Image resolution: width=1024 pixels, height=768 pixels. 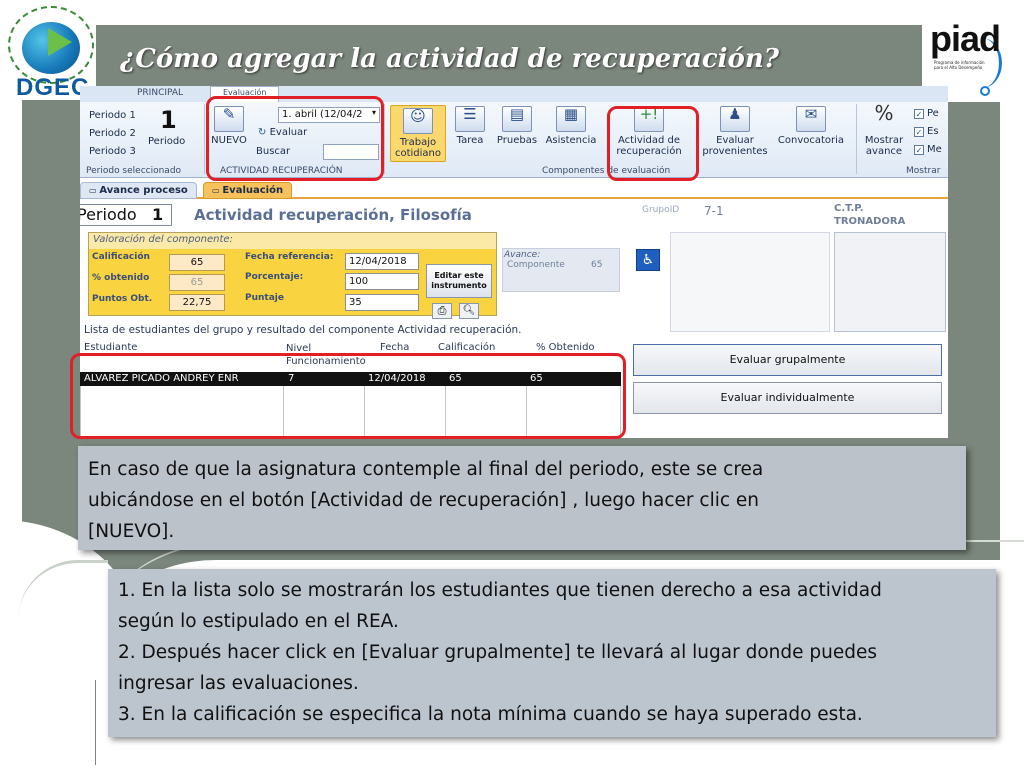 I want to click on tab-principal: PRINCIPAL, so click(x=160, y=93).